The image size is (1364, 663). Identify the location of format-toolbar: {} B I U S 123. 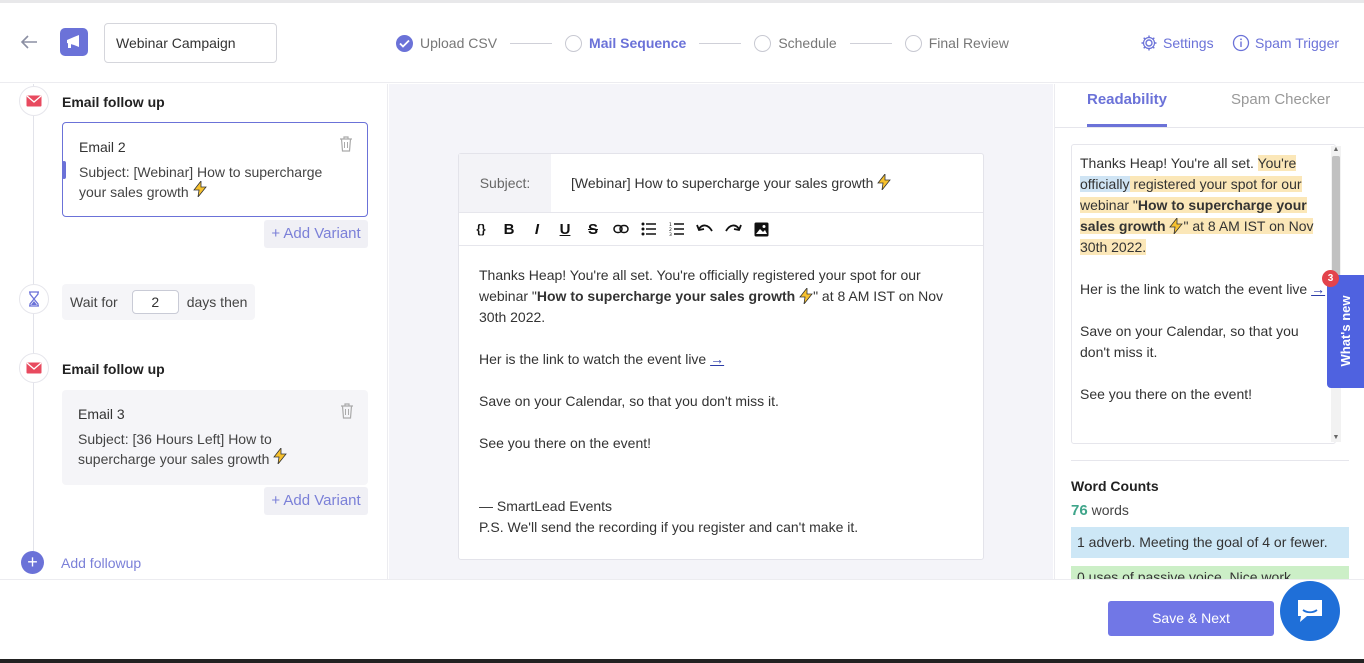
(721, 229).